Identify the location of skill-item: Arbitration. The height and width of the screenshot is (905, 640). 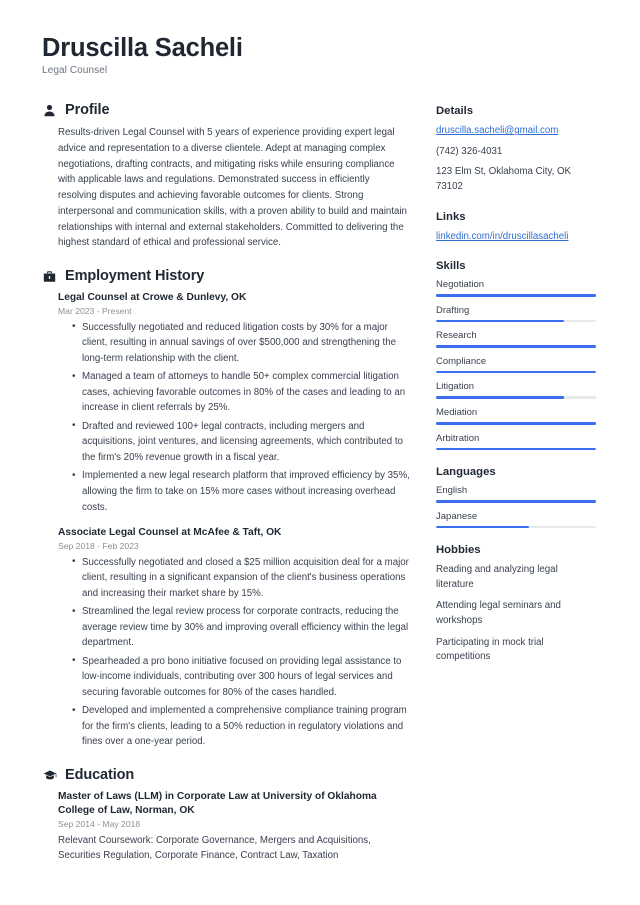
(516, 442).